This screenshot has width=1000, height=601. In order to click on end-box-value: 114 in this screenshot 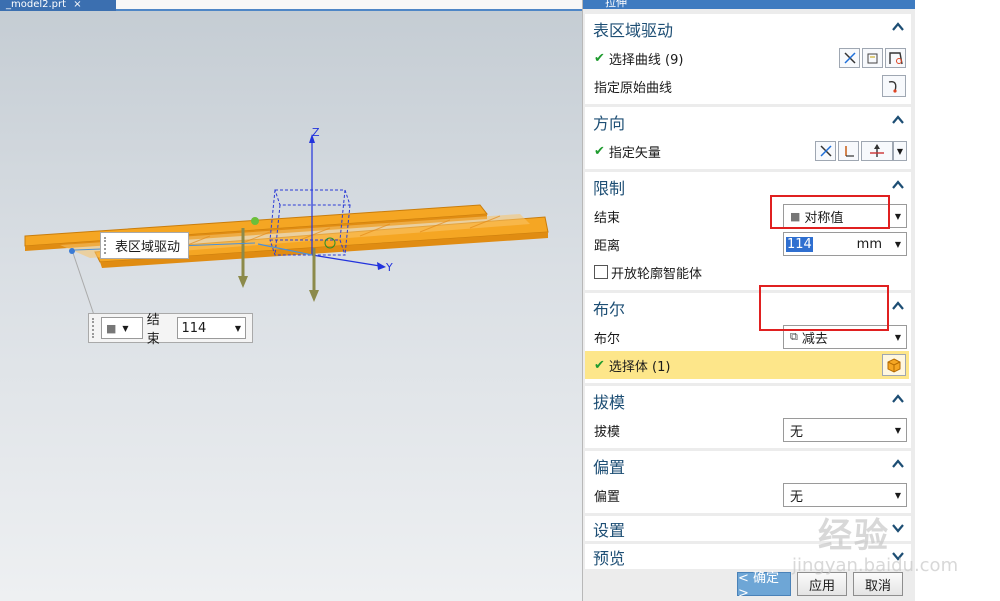, I will do `click(194, 328)`.